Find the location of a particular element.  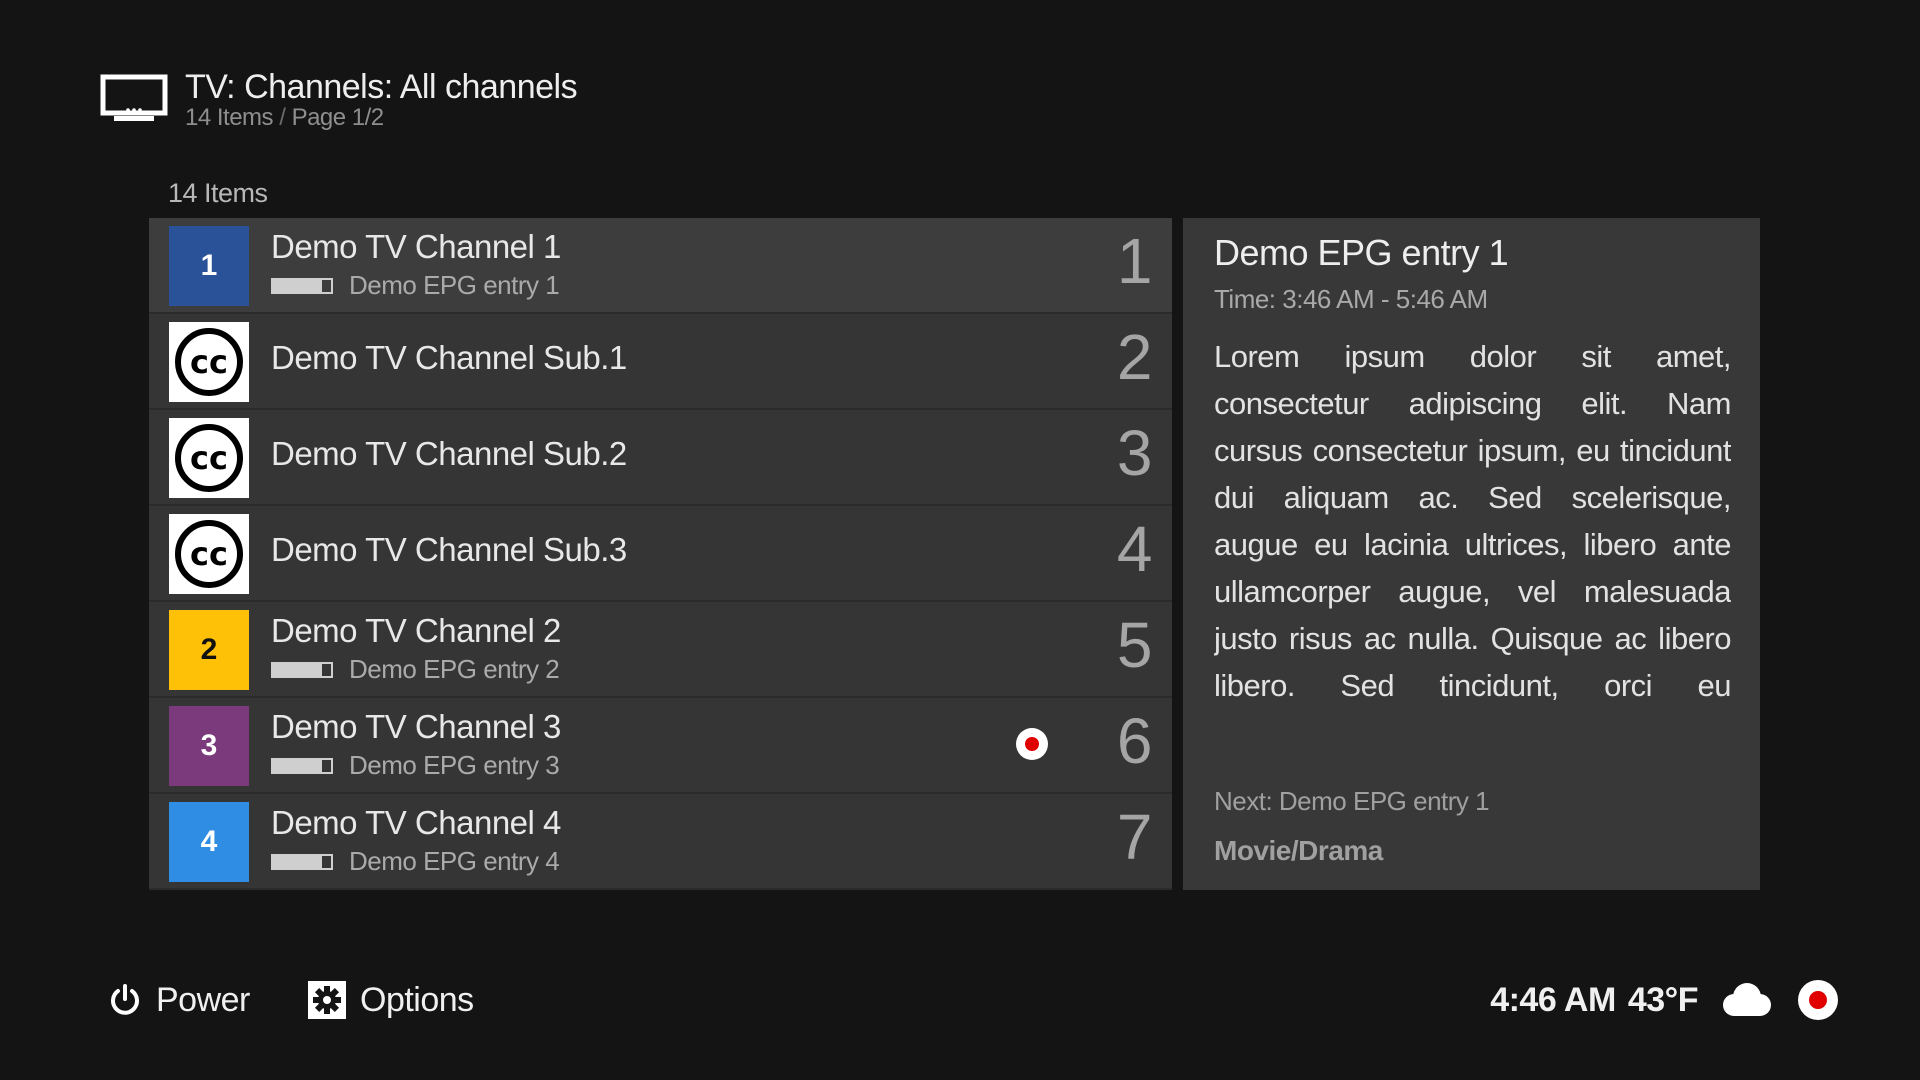

temperature: 43°F is located at coordinates (1663, 999).